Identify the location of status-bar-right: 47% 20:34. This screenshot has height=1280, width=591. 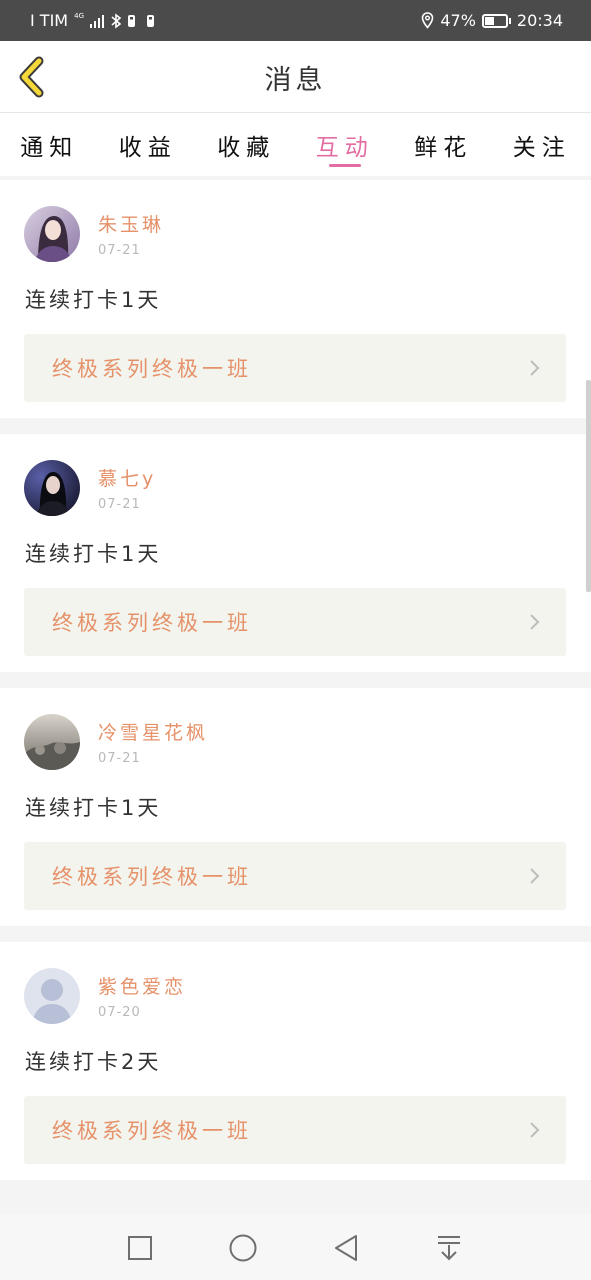
(492, 20).